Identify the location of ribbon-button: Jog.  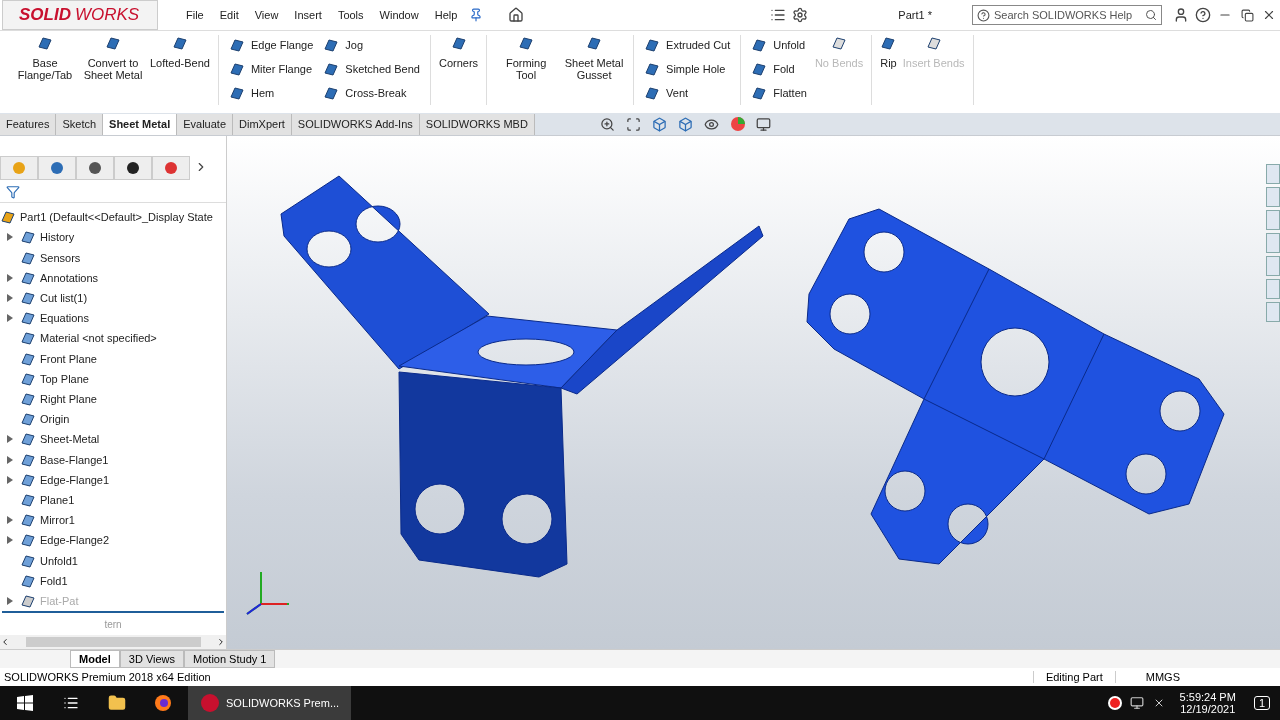
(371, 44).